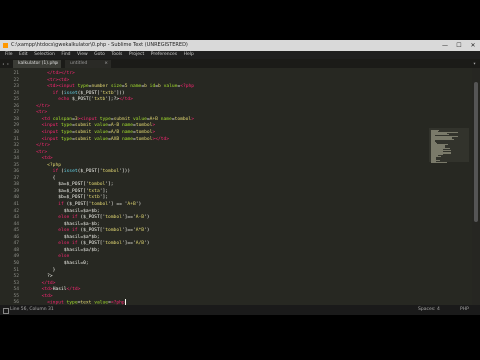 Image resolution: width=480 pixels, height=360 pixels. Describe the element at coordinates (474, 64) in the screenshot. I see `tab-menu-chevron-icon: ▾` at that location.